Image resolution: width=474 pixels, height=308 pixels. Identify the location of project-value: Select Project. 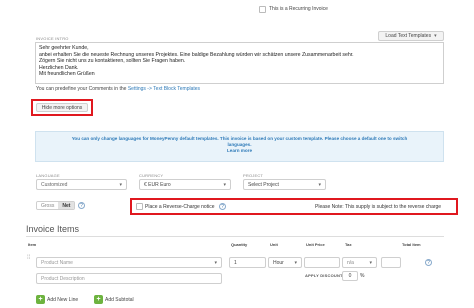
(263, 184).